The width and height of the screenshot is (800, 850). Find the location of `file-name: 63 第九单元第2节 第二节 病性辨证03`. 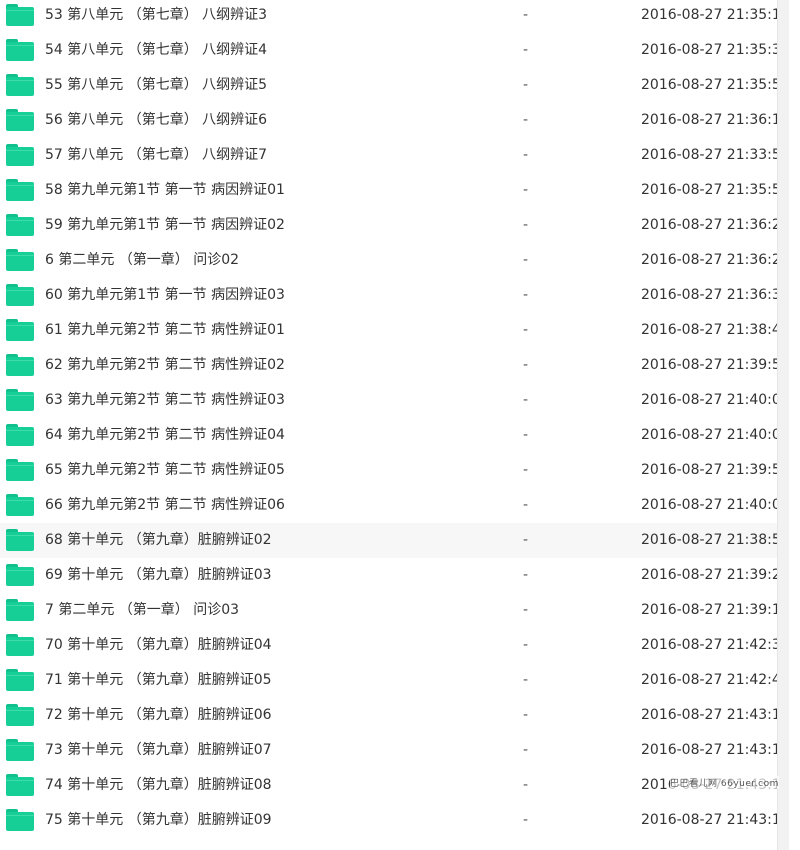

file-name: 63 第九单元第2节 第二节 病性辨证03 is located at coordinates (165, 400).